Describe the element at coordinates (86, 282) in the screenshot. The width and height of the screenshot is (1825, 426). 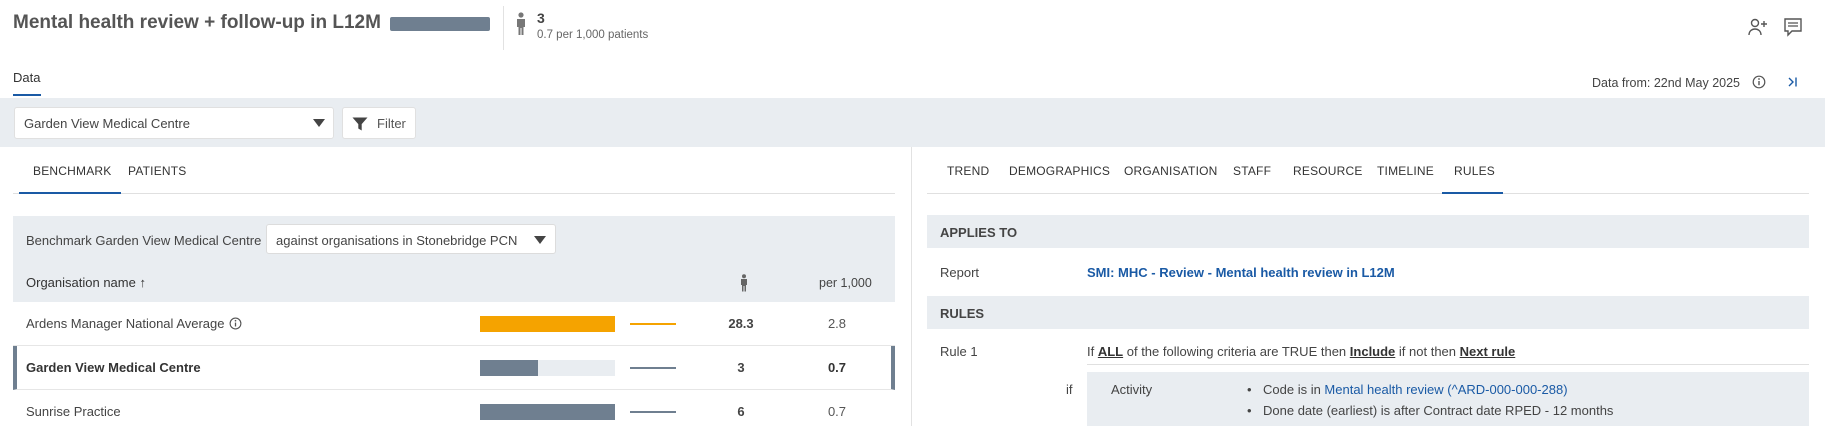
I see `column-header-organisation: Organisation name ↑` at that location.